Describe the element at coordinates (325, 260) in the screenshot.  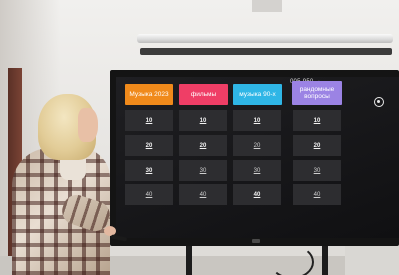
I see `stand-leg-right` at that location.